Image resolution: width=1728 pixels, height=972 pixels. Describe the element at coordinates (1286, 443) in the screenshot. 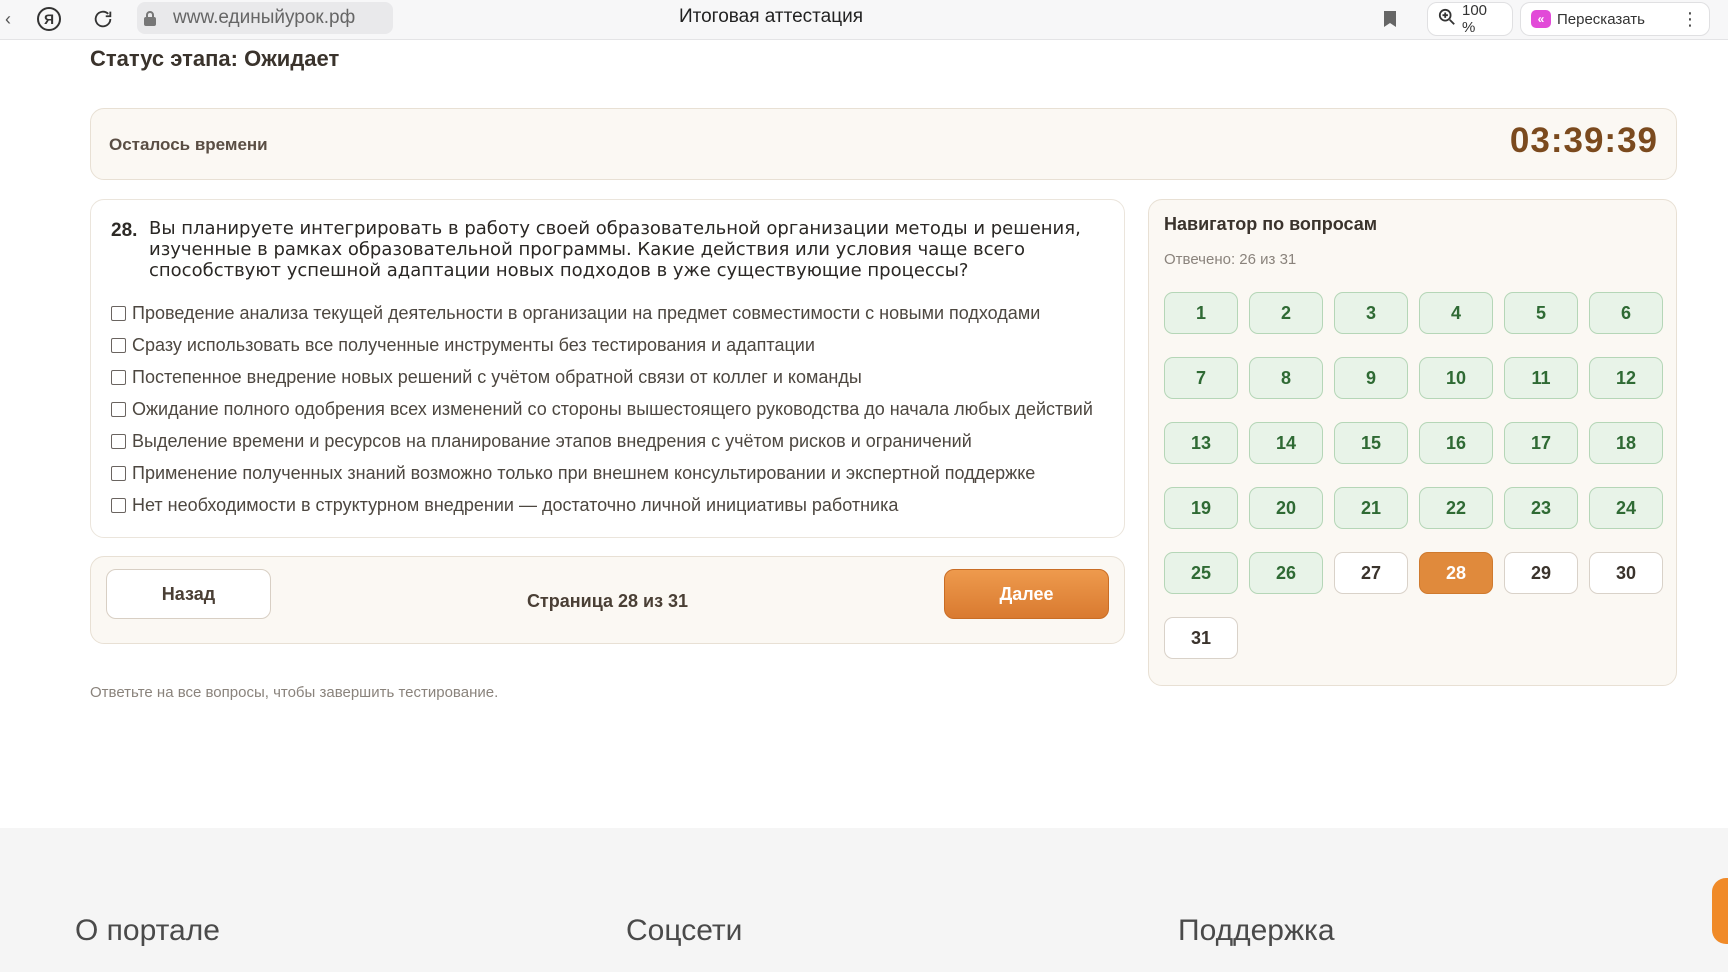

I see `question-nav-button-14: 14` at that location.